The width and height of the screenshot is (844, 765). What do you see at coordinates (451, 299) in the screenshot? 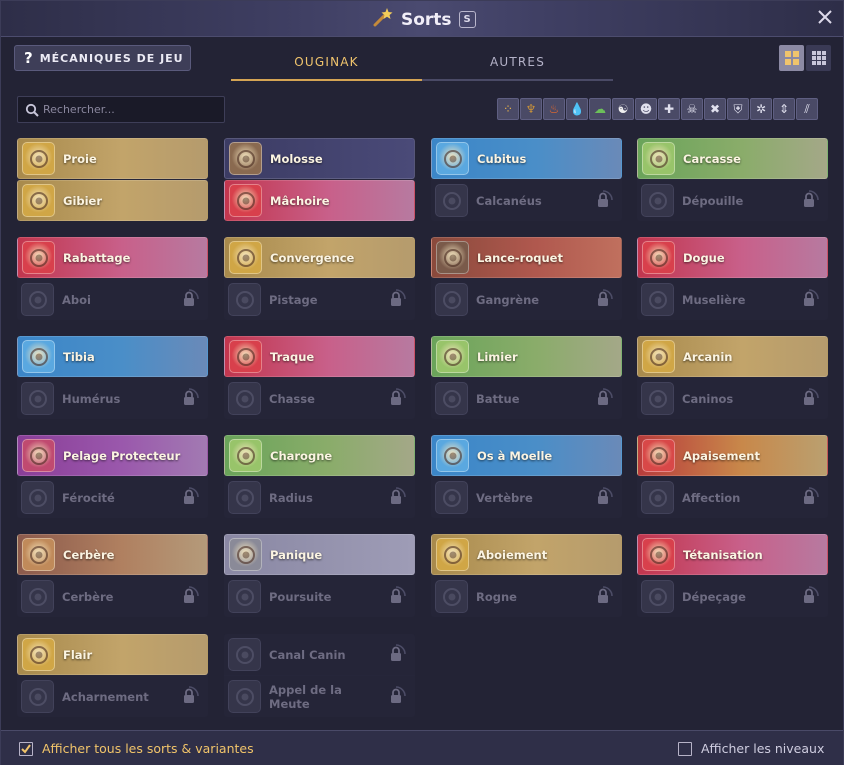
I see `gangrene-icon` at bounding box center [451, 299].